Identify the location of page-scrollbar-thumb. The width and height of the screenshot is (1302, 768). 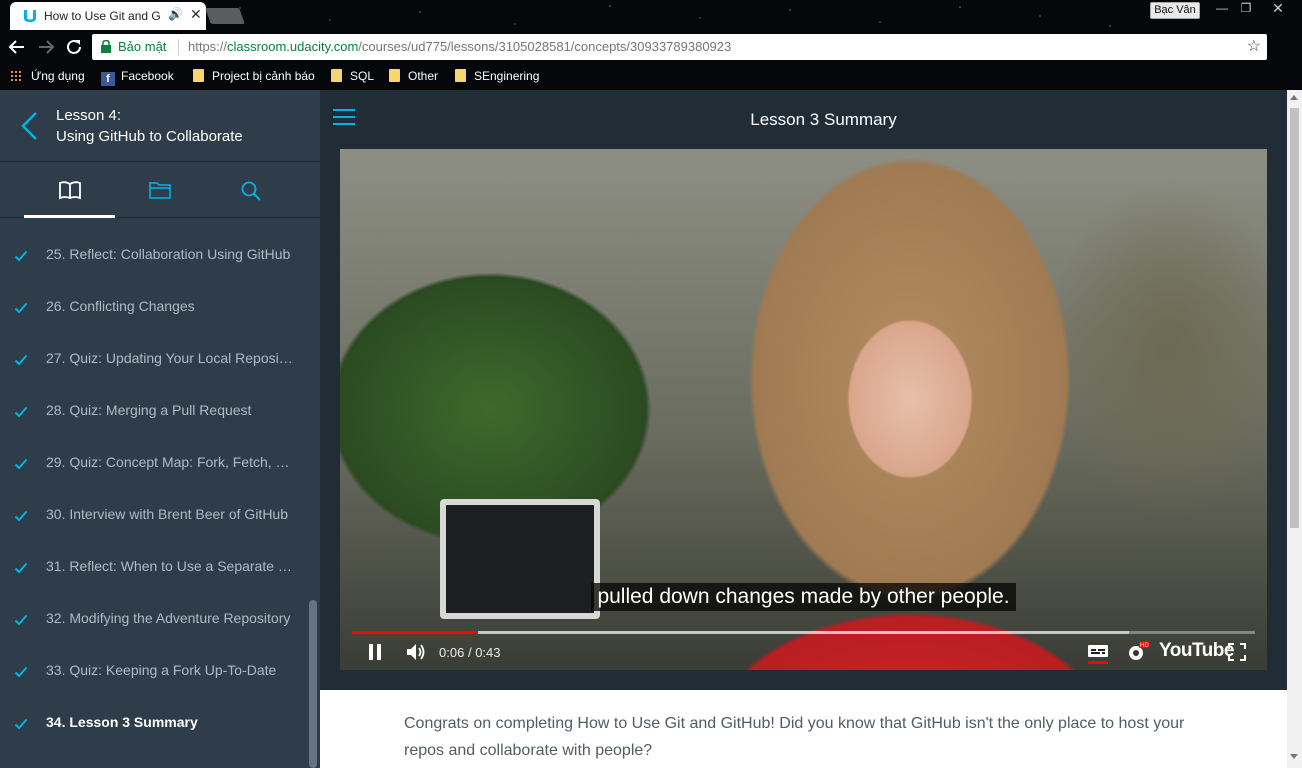
(1294, 318).